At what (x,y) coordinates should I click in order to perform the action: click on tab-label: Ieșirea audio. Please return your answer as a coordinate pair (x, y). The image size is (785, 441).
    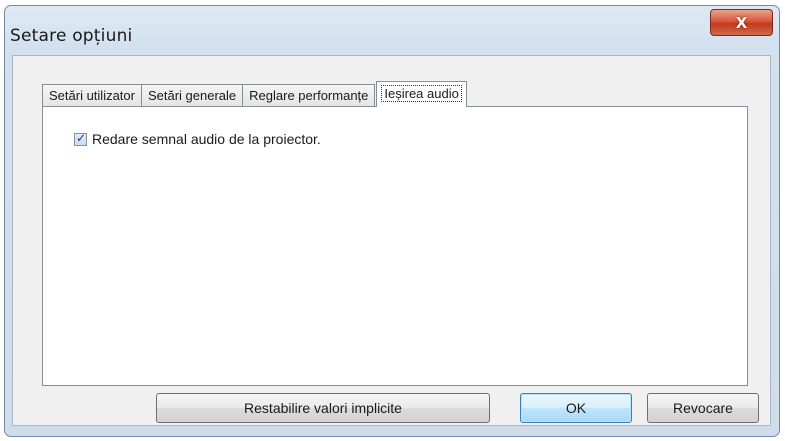
    Looking at the image, I should click on (421, 93).